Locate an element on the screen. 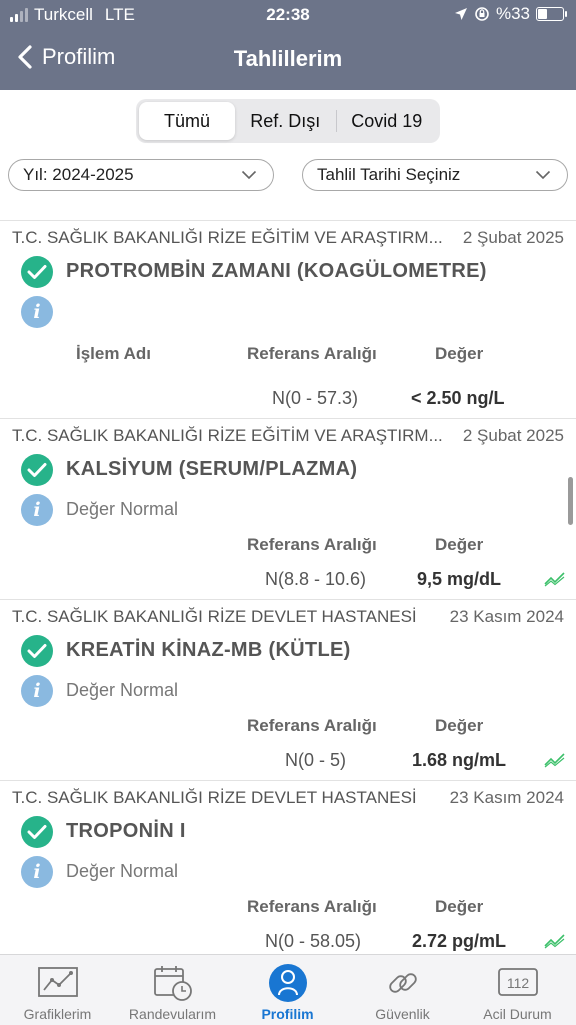 The width and height of the screenshot is (576, 1025). scroll-indicator is located at coordinates (570, 501).